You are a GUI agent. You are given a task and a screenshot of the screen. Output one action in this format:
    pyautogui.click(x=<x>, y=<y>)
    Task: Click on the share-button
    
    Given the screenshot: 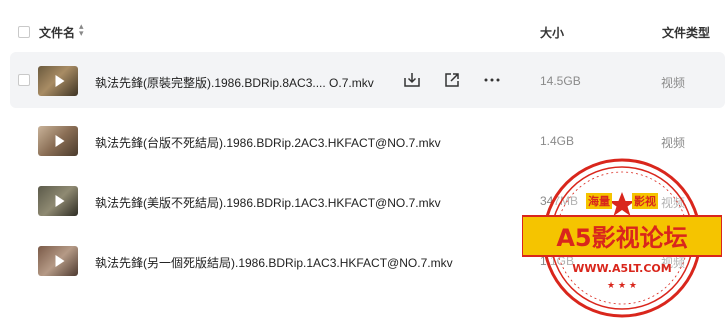 What is the action you would take?
    pyautogui.click(x=452, y=80)
    